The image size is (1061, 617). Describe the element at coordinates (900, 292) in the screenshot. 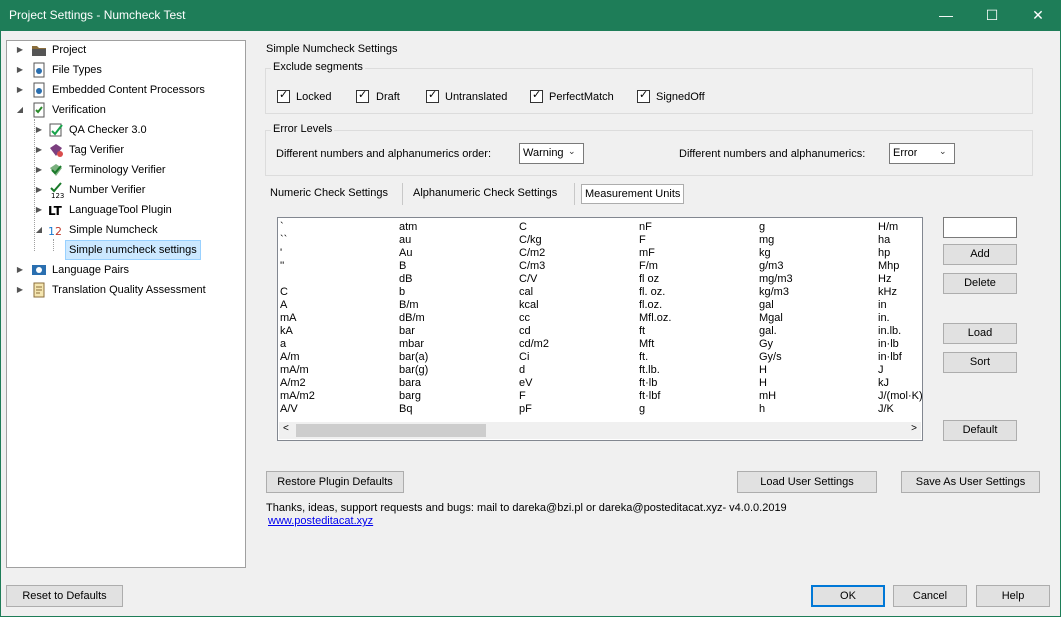

I see `unit-item: kHz` at that location.